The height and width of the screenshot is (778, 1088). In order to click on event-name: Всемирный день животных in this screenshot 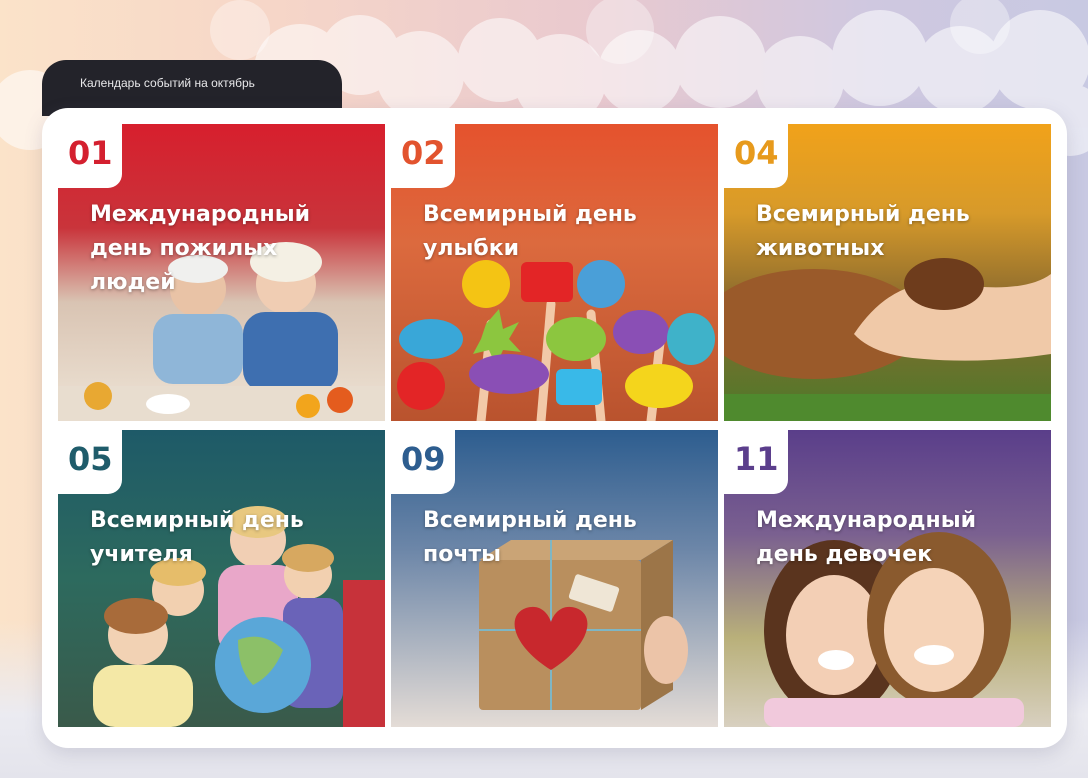, I will do `click(863, 231)`.